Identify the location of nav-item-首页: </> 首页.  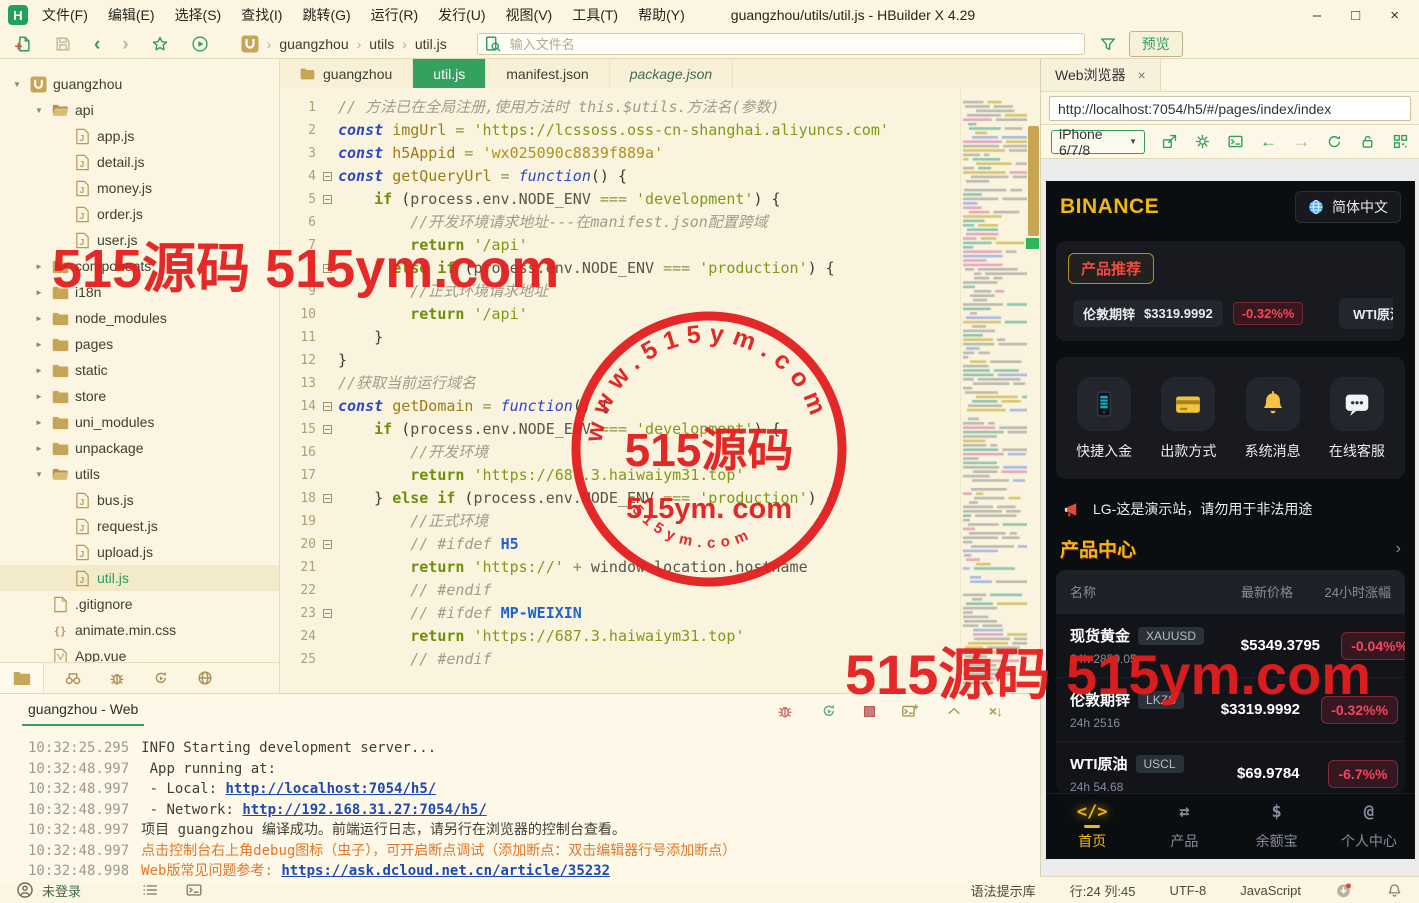
(1092, 826).